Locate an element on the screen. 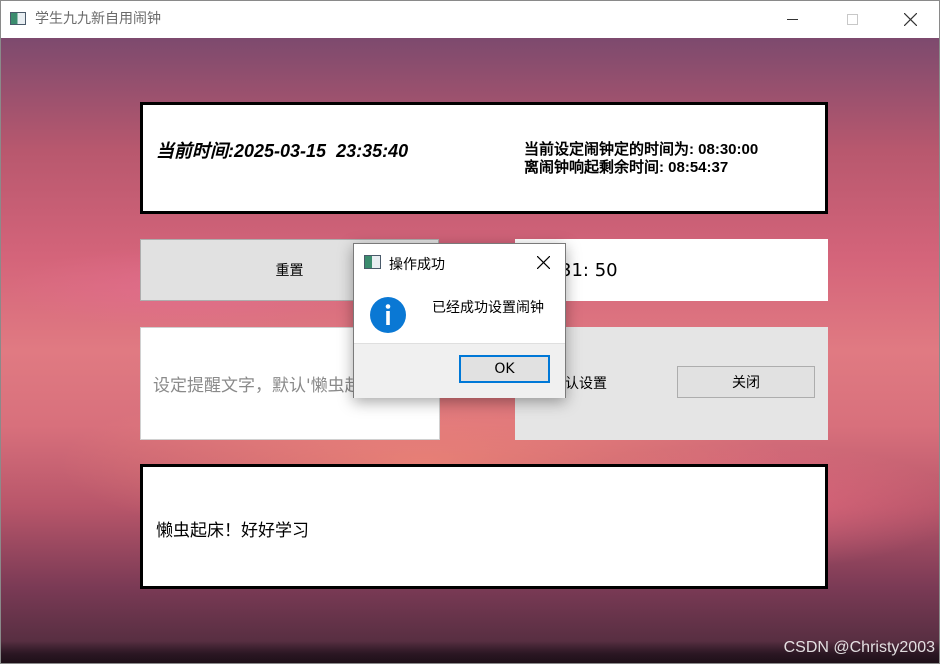 This screenshot has height=664, width=940. remaining-time-label: 离闹钟响起剩余时间: 08:54:37 is located at coordinates (626, 167).